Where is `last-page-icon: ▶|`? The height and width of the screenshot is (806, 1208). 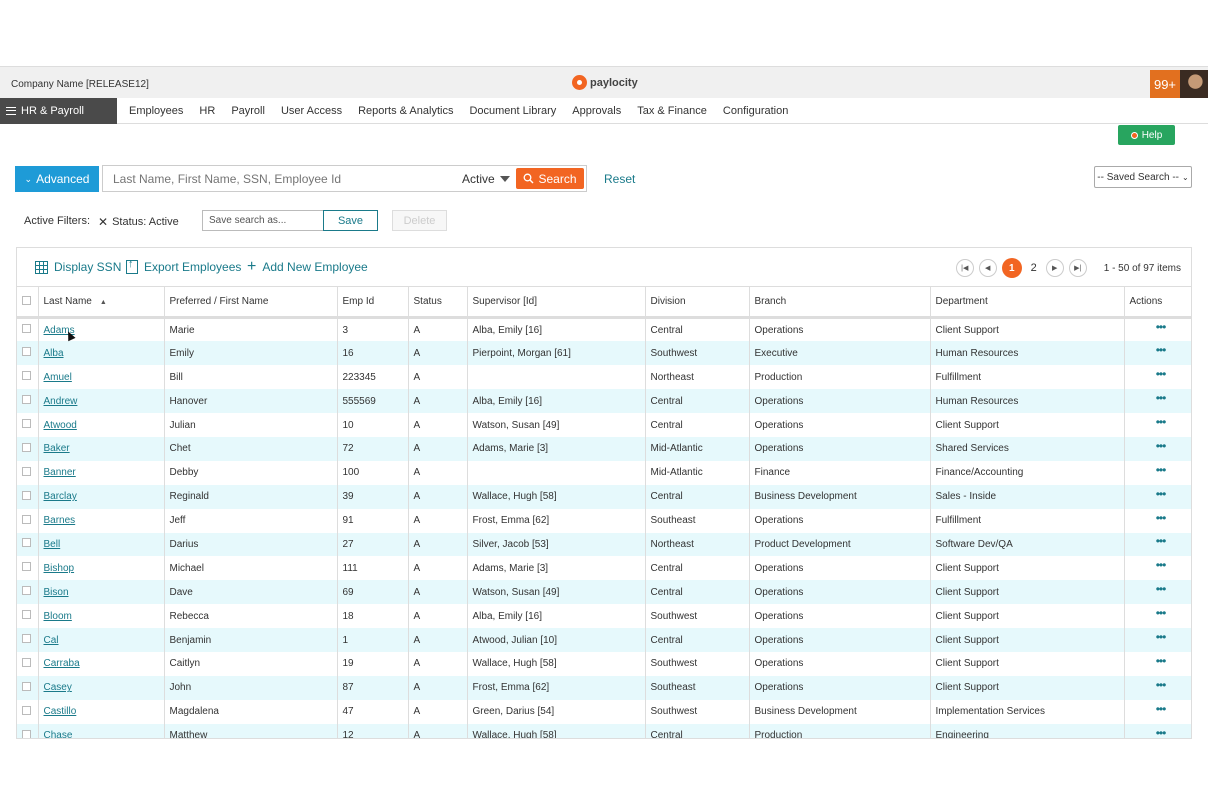 last-page-icon: ▶| is located at coordinates (1077, 268).